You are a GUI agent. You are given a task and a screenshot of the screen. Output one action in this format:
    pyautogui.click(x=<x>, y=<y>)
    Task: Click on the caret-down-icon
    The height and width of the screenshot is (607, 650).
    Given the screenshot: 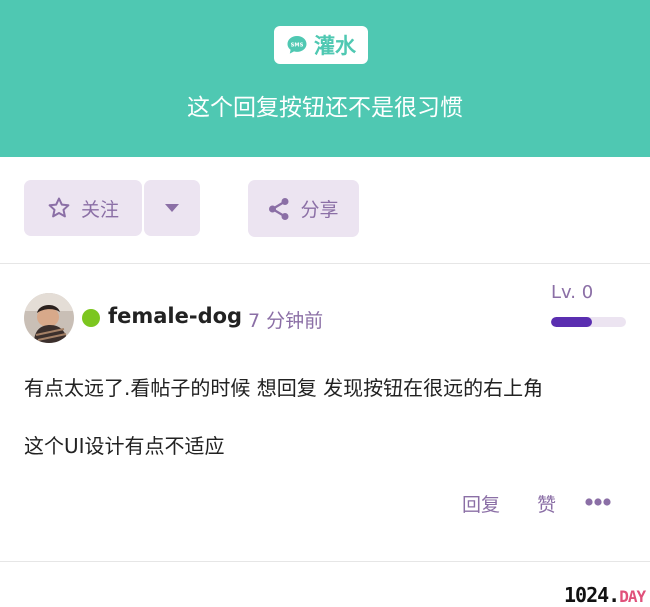 What is the action you would take?
    pyautogui.click(x=172, y=208)
    